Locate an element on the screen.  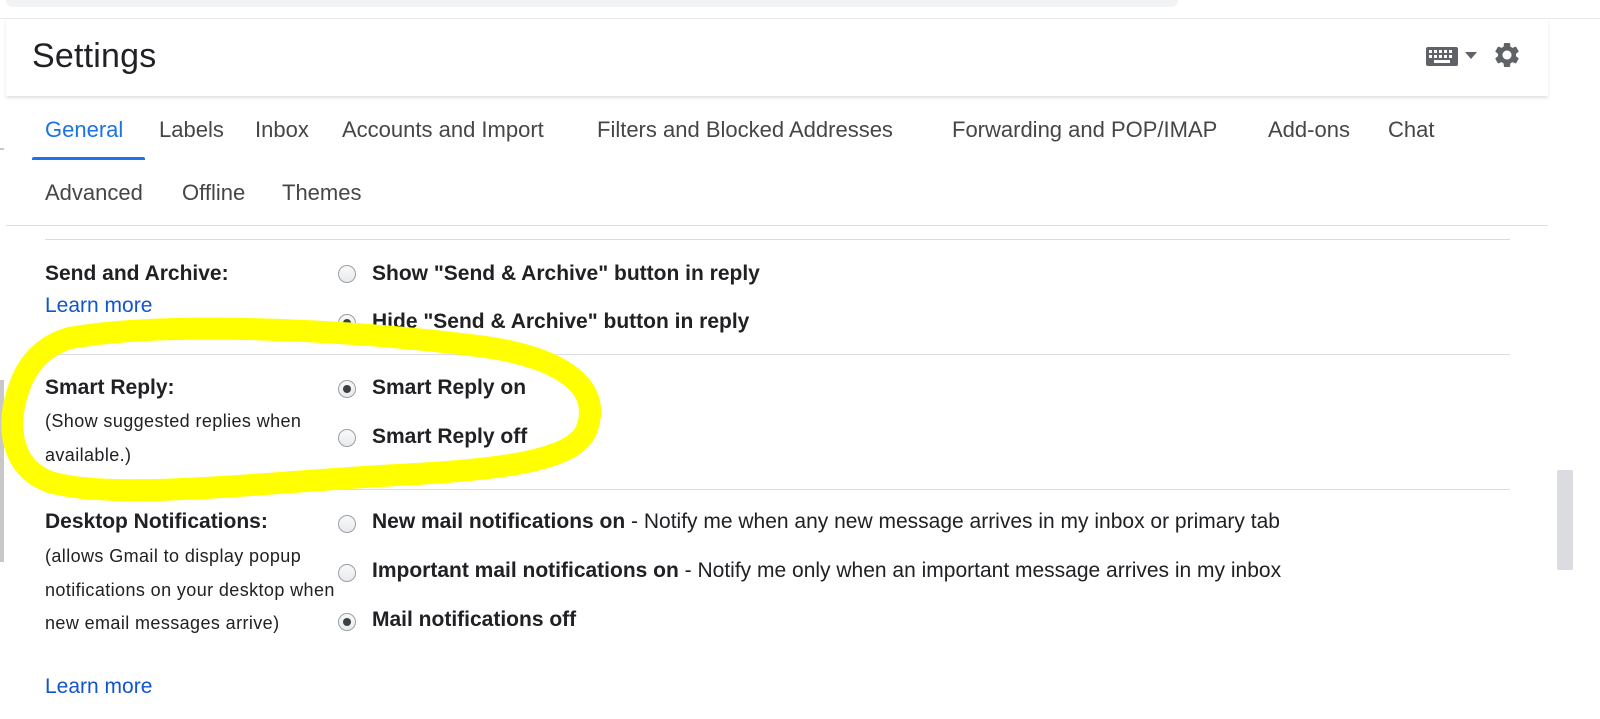
option-title: Mail notifications off is located at coordinates (474, 619).